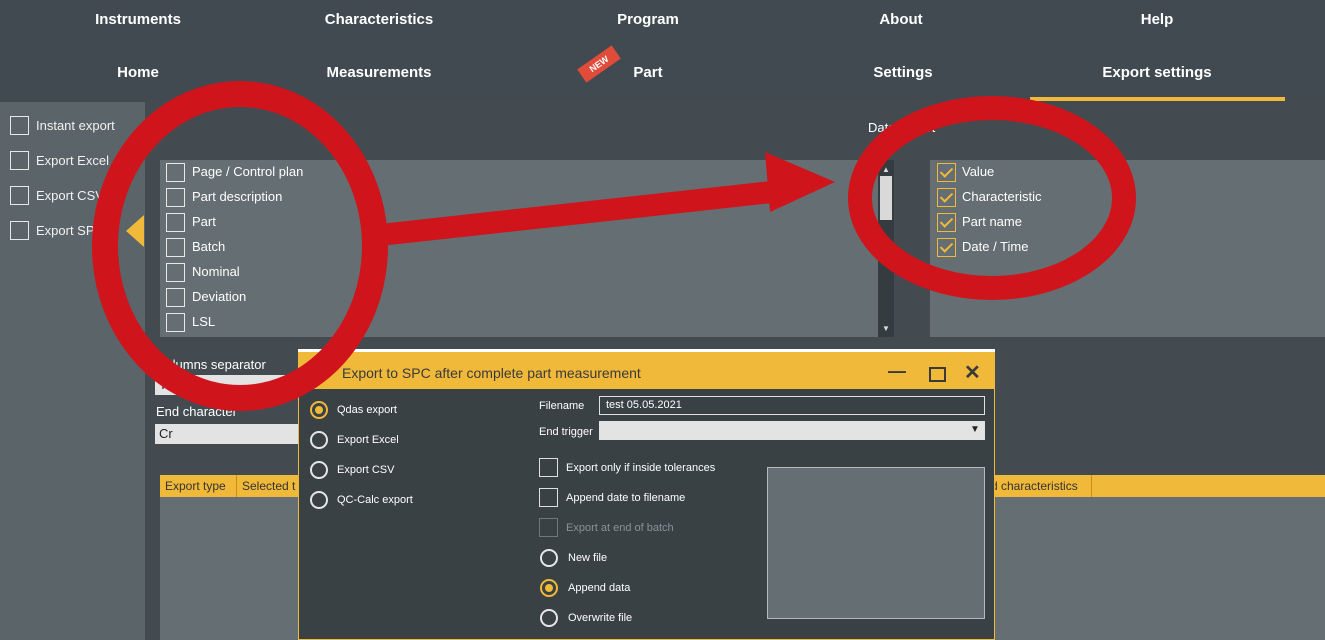 The height and width of the screenshot is (640, 1325). What do you see at coordinates (219, 296) in the screenshot?
I see `field-label: Deviation` at bounding box center [219, 296].